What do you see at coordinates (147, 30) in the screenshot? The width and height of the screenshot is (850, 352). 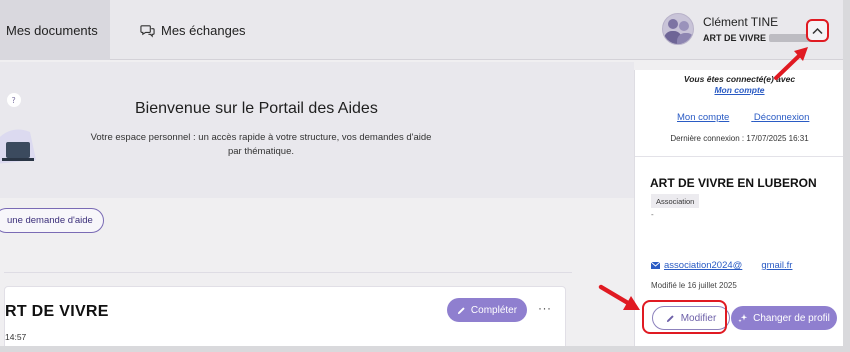 I see `chat-bubbles-icon` at bounding box center [147, 30].